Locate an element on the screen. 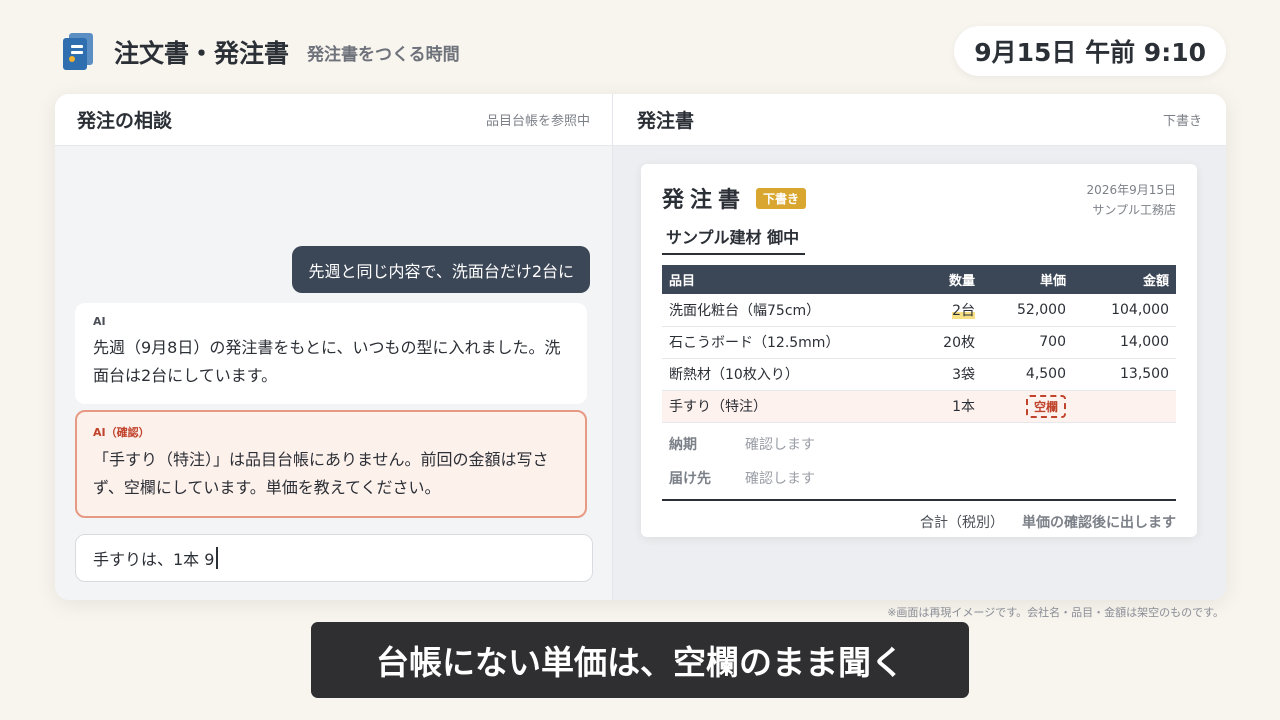 This screenshot has width=1280, height=720. cell-qty: 2台 is located at coordinates (941, 310).